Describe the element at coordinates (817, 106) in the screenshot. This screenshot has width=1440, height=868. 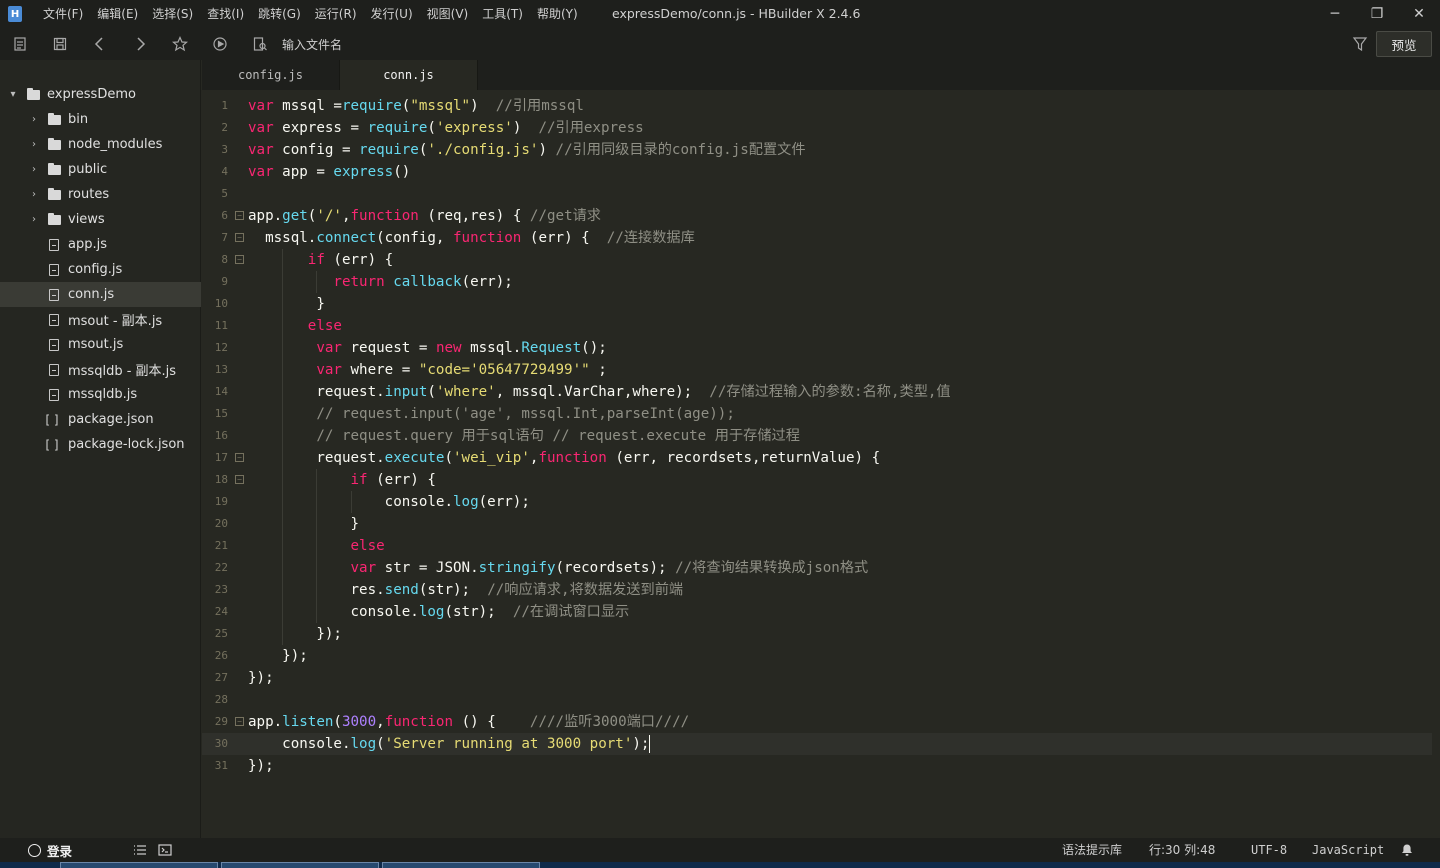
I see `code-line: 1 var mssql =require("mssql") //引用mssql` at that location.